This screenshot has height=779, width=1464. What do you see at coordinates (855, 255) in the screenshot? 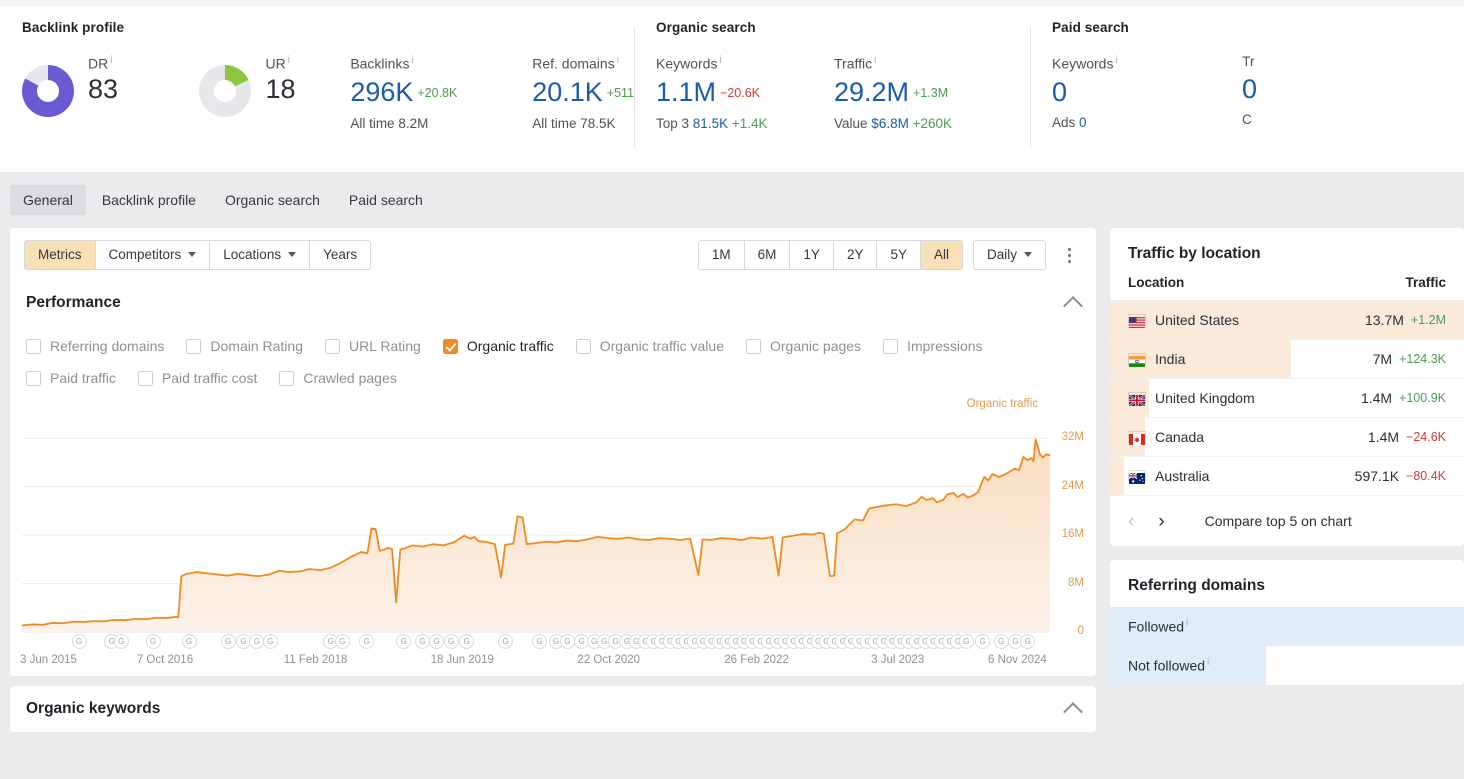
I see `range-2y: 2Y` at bounding box center [855, 255].